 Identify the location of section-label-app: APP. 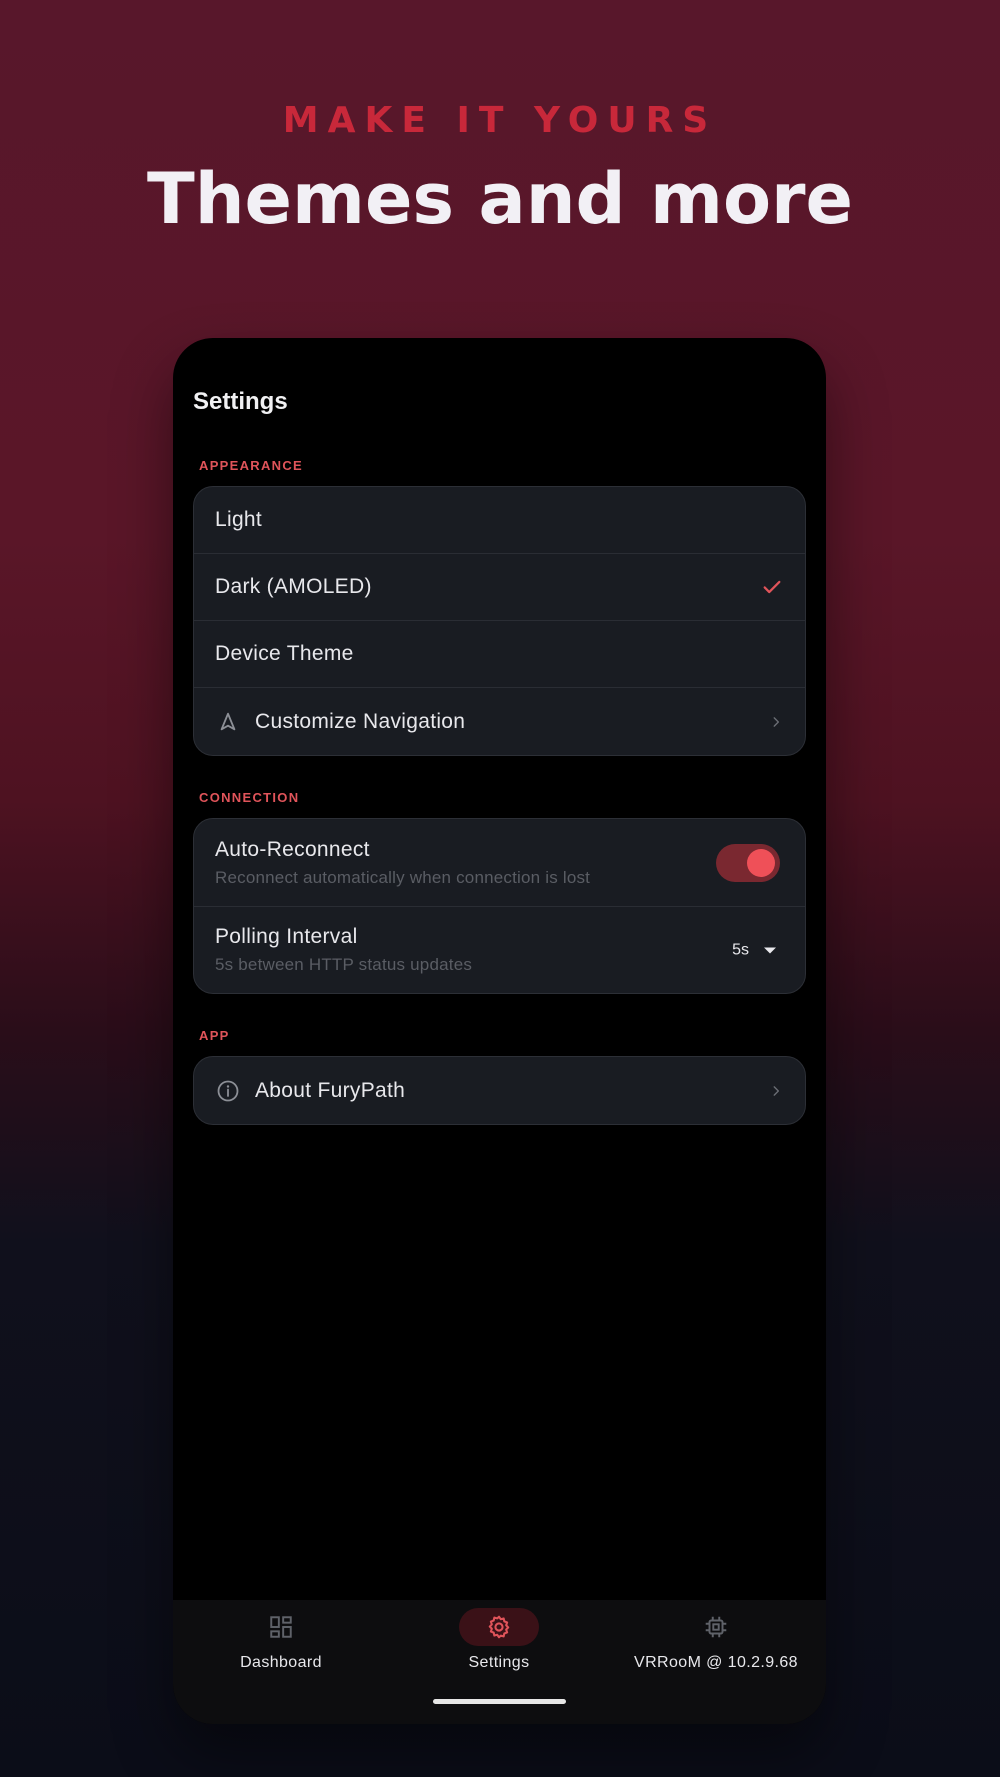
(214, 1035).